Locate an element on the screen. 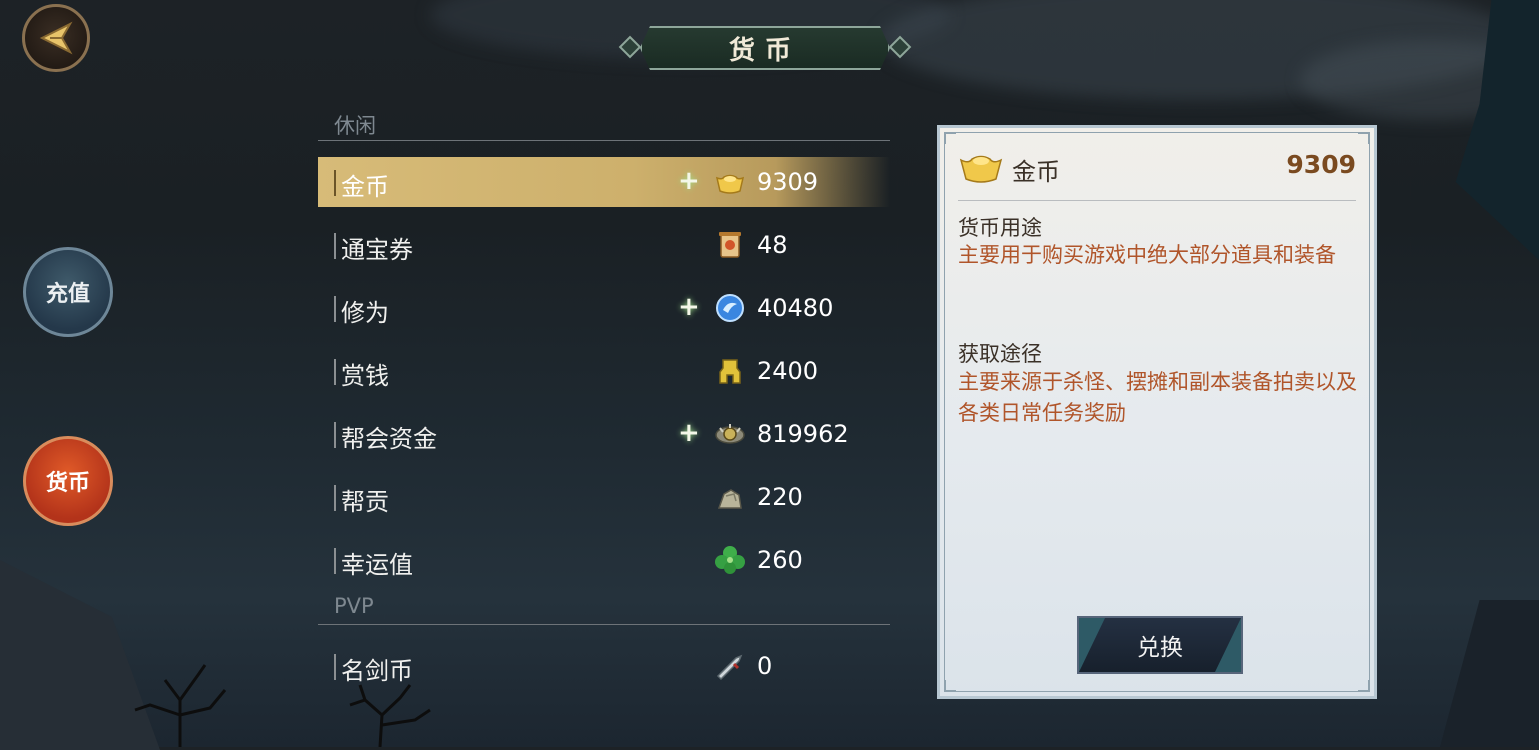 This screenshot has height=750, width=1539. back-arrow-icon is located at coordinates (56, 38).